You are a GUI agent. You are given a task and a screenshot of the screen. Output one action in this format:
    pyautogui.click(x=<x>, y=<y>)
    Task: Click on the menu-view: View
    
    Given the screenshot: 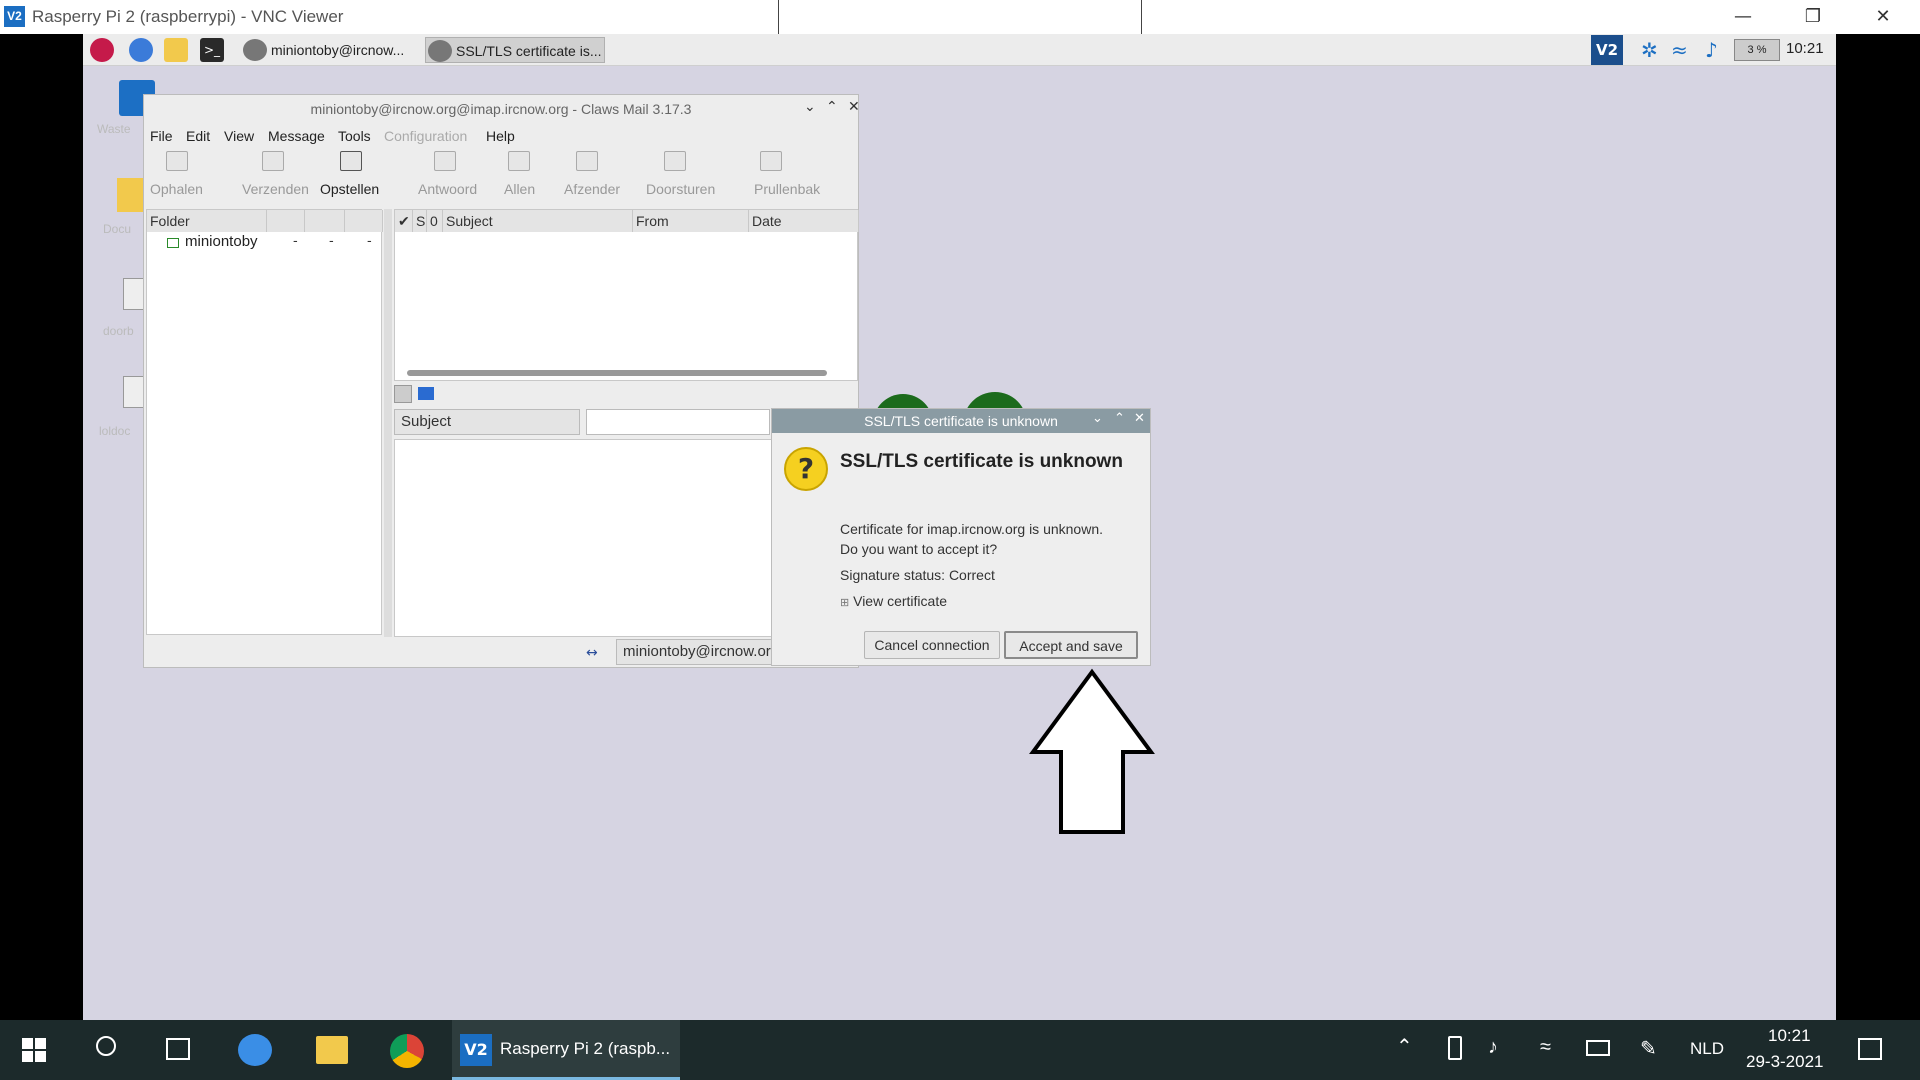 What is the action you would take?
    pyautogui.click(x=239, y=136)
    